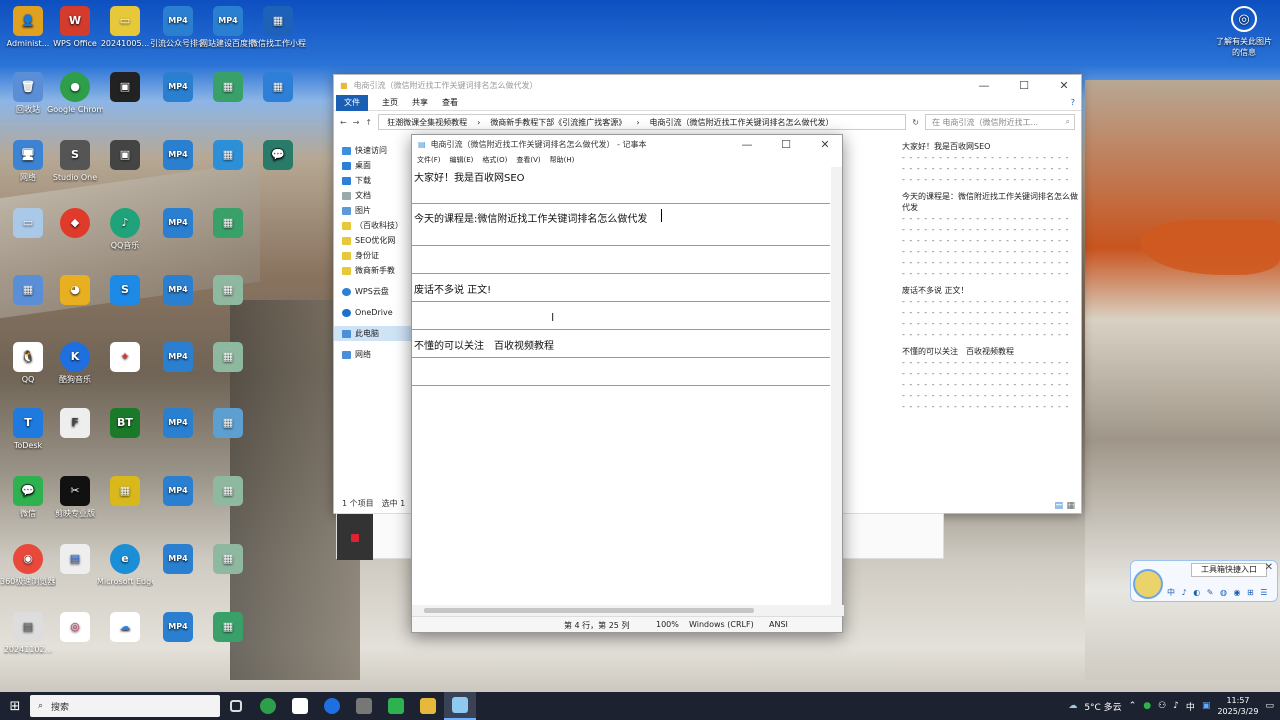 This screenshot has width=1280, height=720. What do you see at coordinates (125, 565) in the screenshot?
I see `desktop-icon-edge: e Microsoft Edge` at bounding box center [125, 565].